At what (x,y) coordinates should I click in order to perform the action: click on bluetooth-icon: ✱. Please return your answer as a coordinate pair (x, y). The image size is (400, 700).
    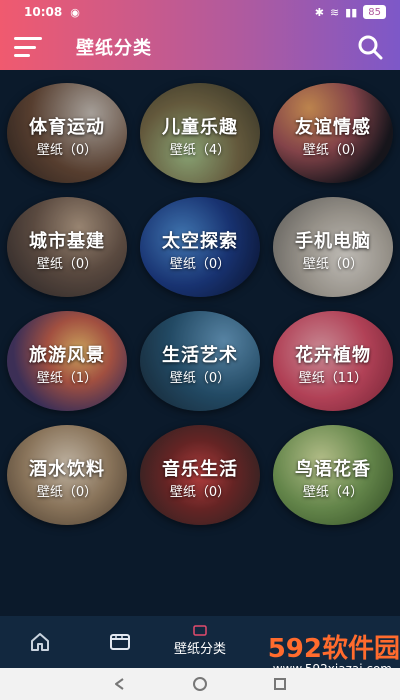
    Looking at the image, I should click on (319, 12).